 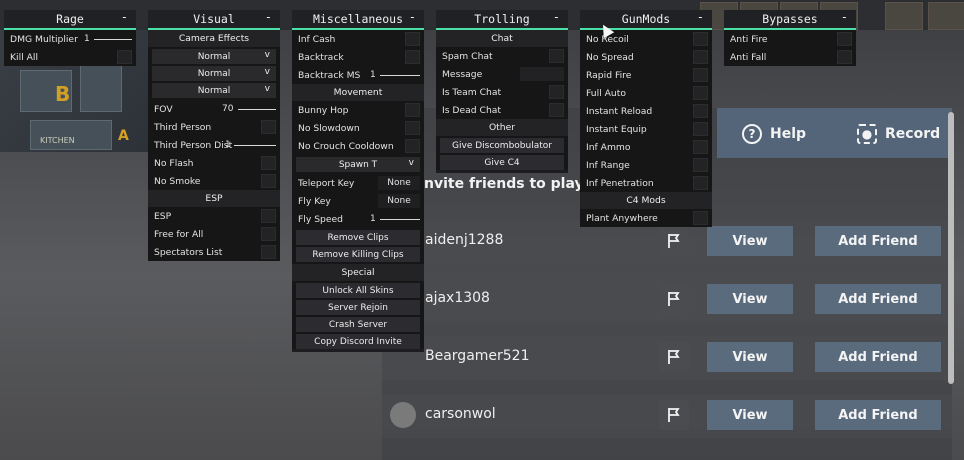 What do you see at coordinates (358, 39) in the screenshot?
I see `inf-cash-toggle: Inf Cash` at bounding box center [358, 39].